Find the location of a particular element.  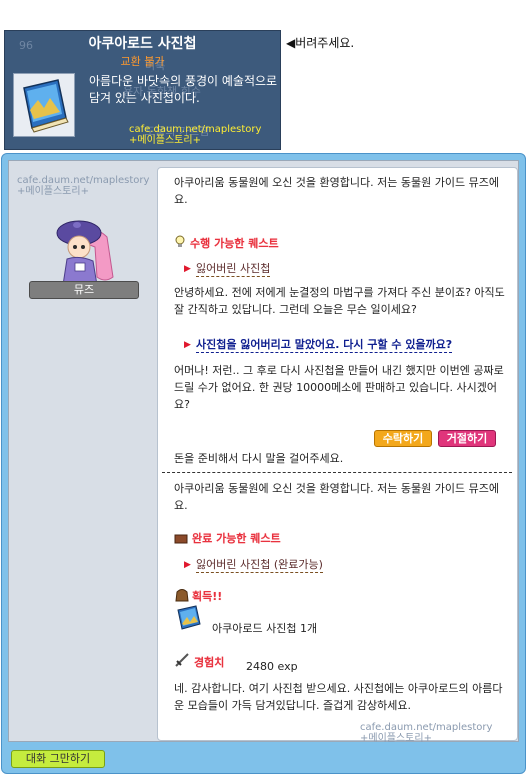

quest-link-lost-album-complete: 잃어버린 사진첩 (완료가능) is located at coordinates (259, 565).